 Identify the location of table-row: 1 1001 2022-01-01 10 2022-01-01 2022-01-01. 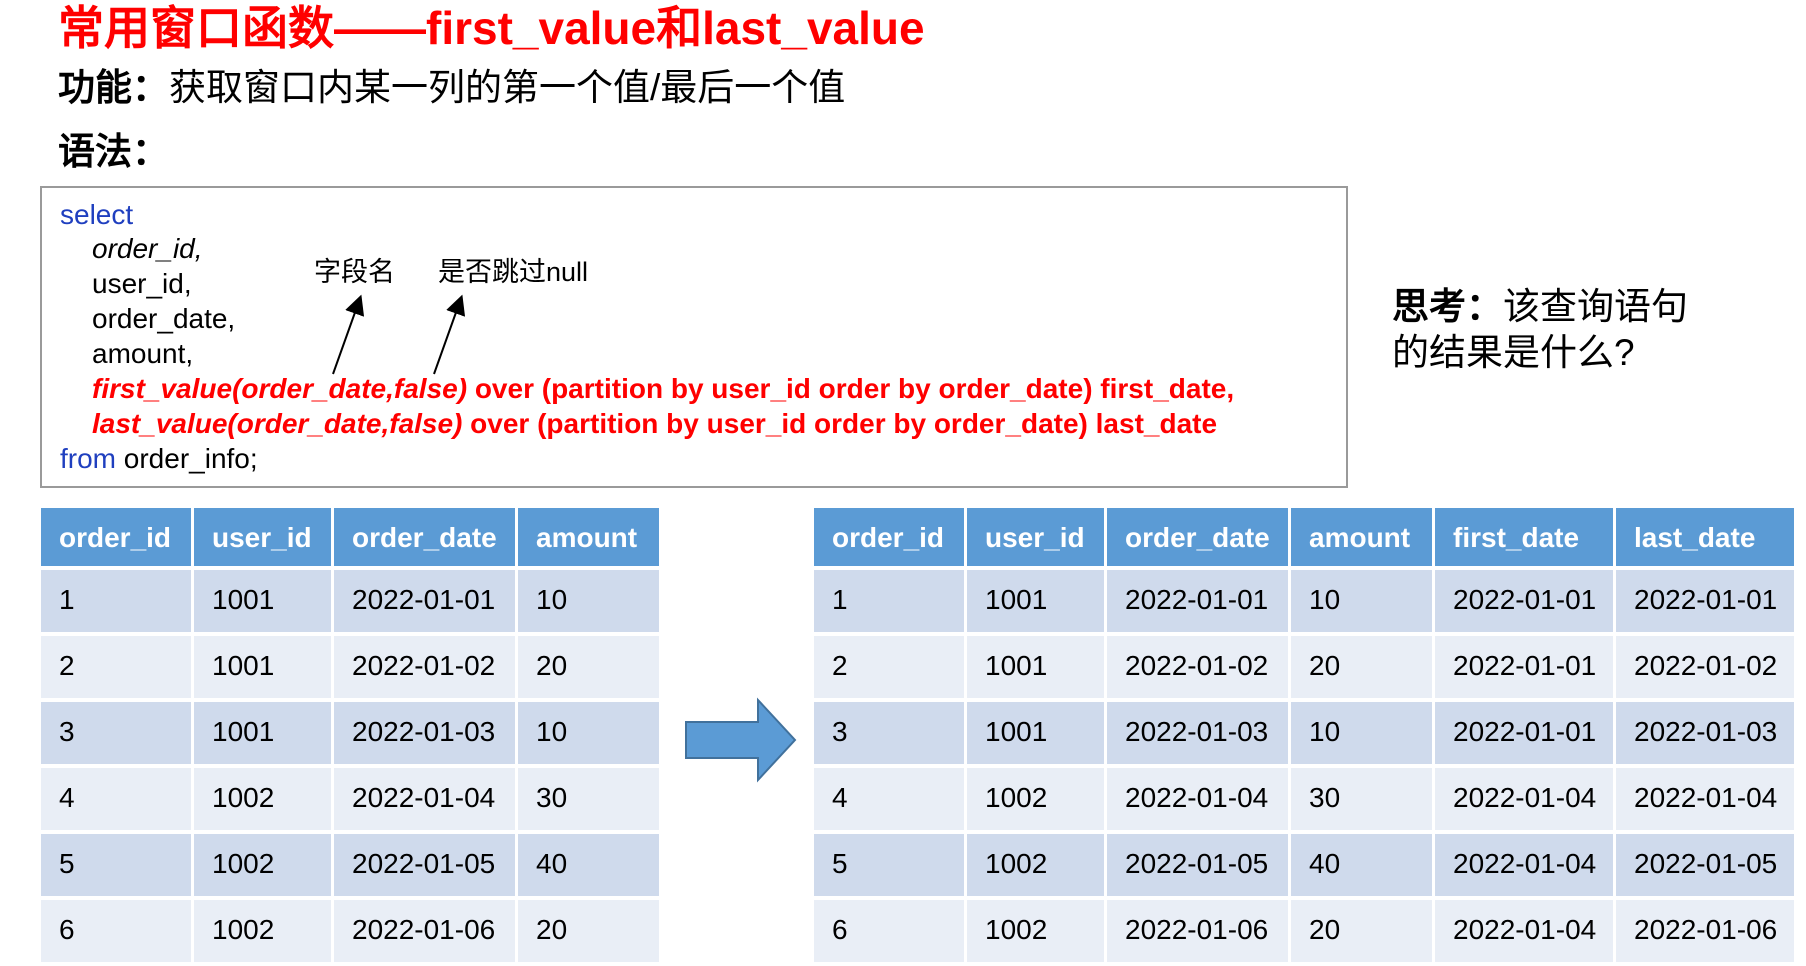
(1304, 601).